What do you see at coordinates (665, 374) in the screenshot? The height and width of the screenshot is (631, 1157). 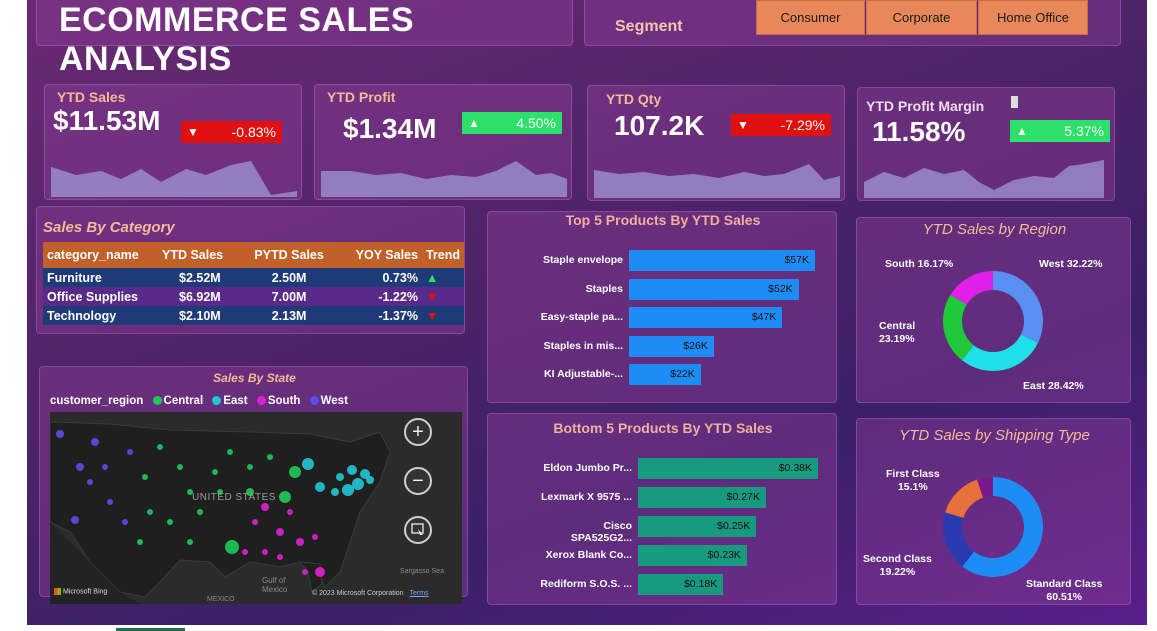 I see `bar: $22K` at bounding box center [665, 374].